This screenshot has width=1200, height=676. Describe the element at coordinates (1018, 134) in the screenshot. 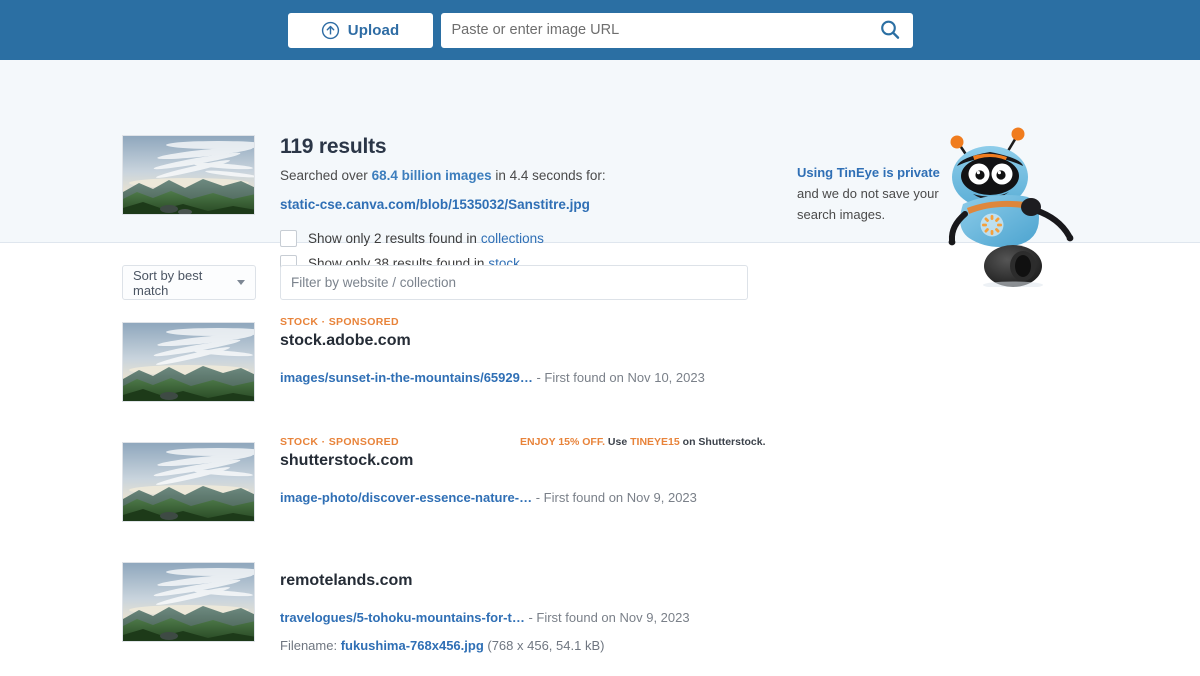

I see `antenna-ball-right` at that location.